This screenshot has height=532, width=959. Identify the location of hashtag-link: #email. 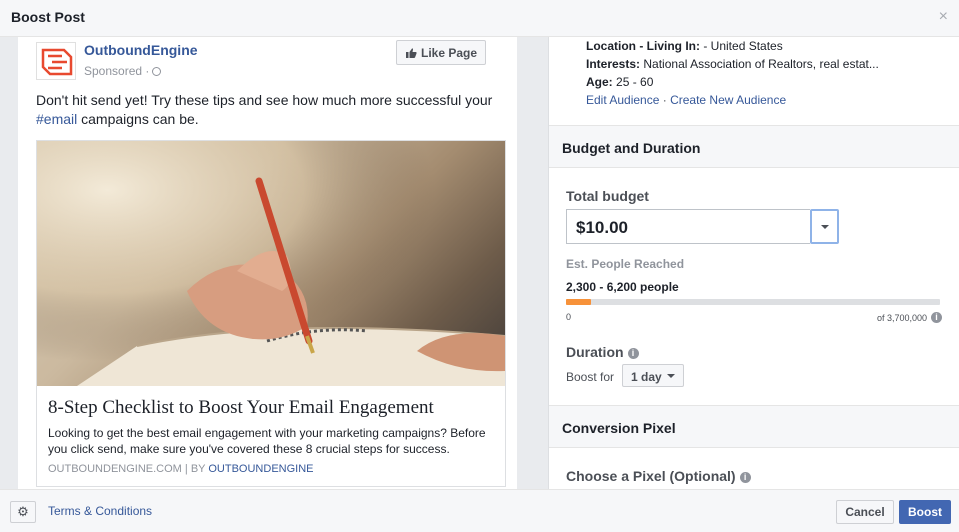
(56, 119).